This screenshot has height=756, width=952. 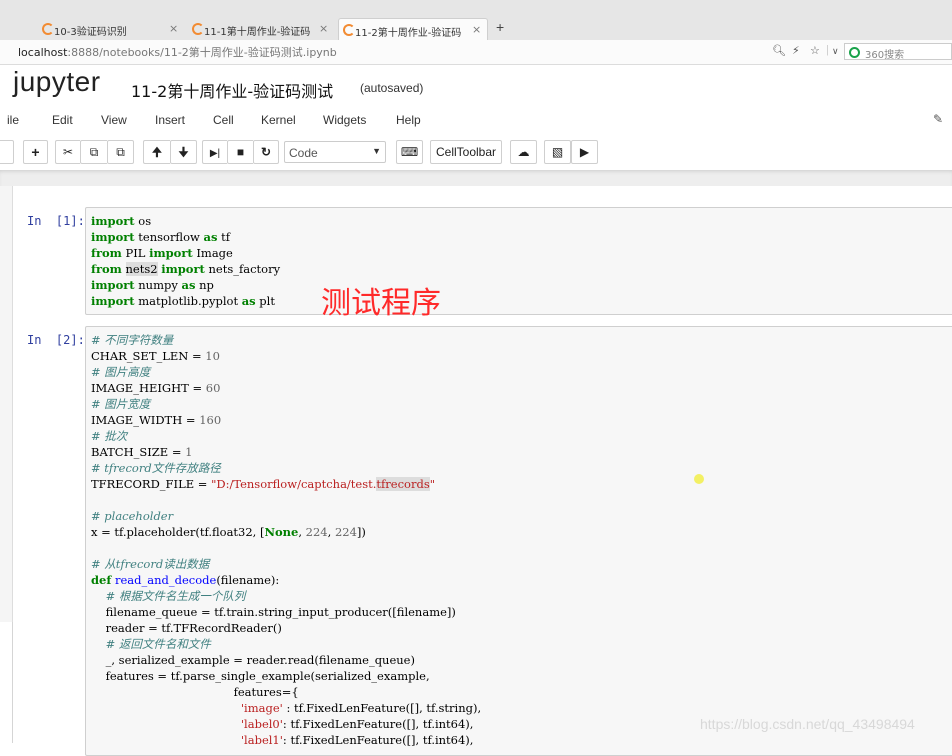 What do you see at coordinates (186, 628) in the screenshot?
I see `code-line: reader = tf.TFRecordReader()` at bounding box center [186, 628].